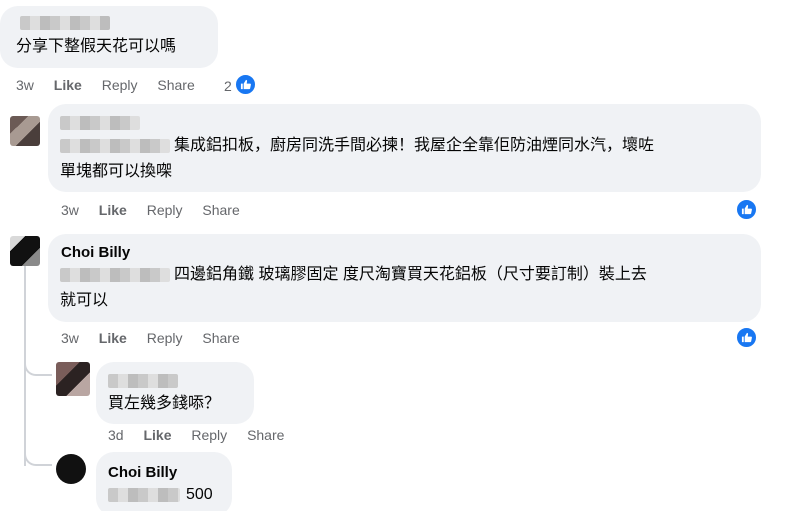 The image size is (787, 511). I want to click on comment-text: 四邊鋁角鐵 玻璃膠固定 度尺淘寶買天花鋁板（尺寸要訂制）裝上去 就可以, so click(353, 288).